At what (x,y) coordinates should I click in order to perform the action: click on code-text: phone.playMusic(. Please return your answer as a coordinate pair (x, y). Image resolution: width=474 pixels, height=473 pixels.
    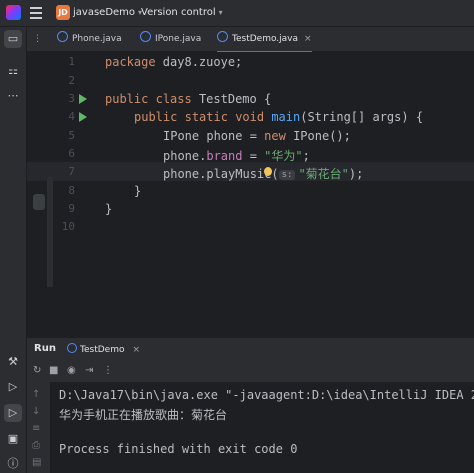
    Looking at the image, I should click on (221, 174).